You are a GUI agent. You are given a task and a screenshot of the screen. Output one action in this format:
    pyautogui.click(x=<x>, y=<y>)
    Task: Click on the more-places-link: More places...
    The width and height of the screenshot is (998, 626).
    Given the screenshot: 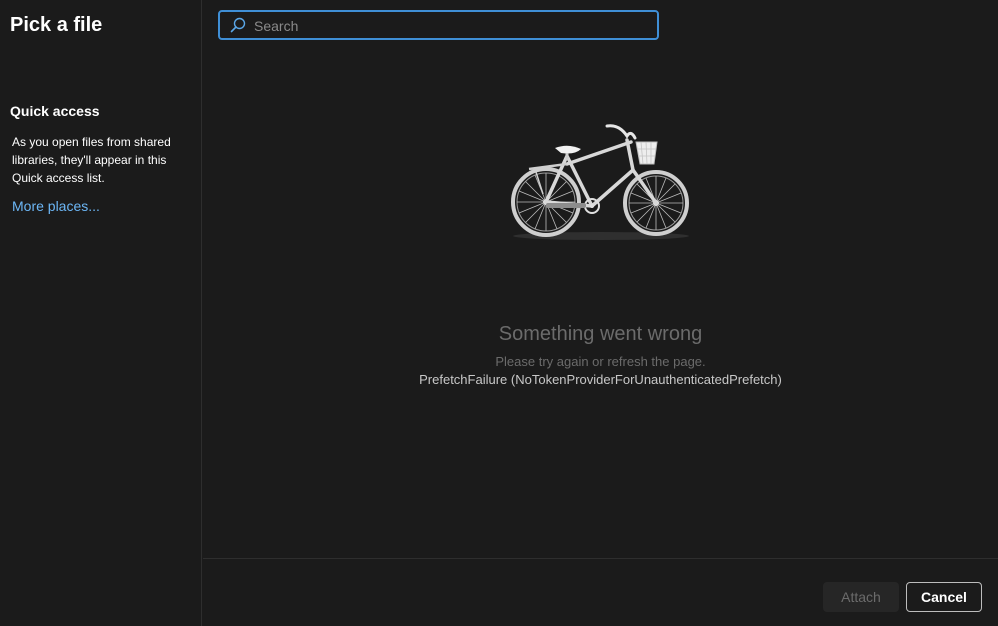 What is the action you would take?
    pyautogui.click(x=56, y=206)
    